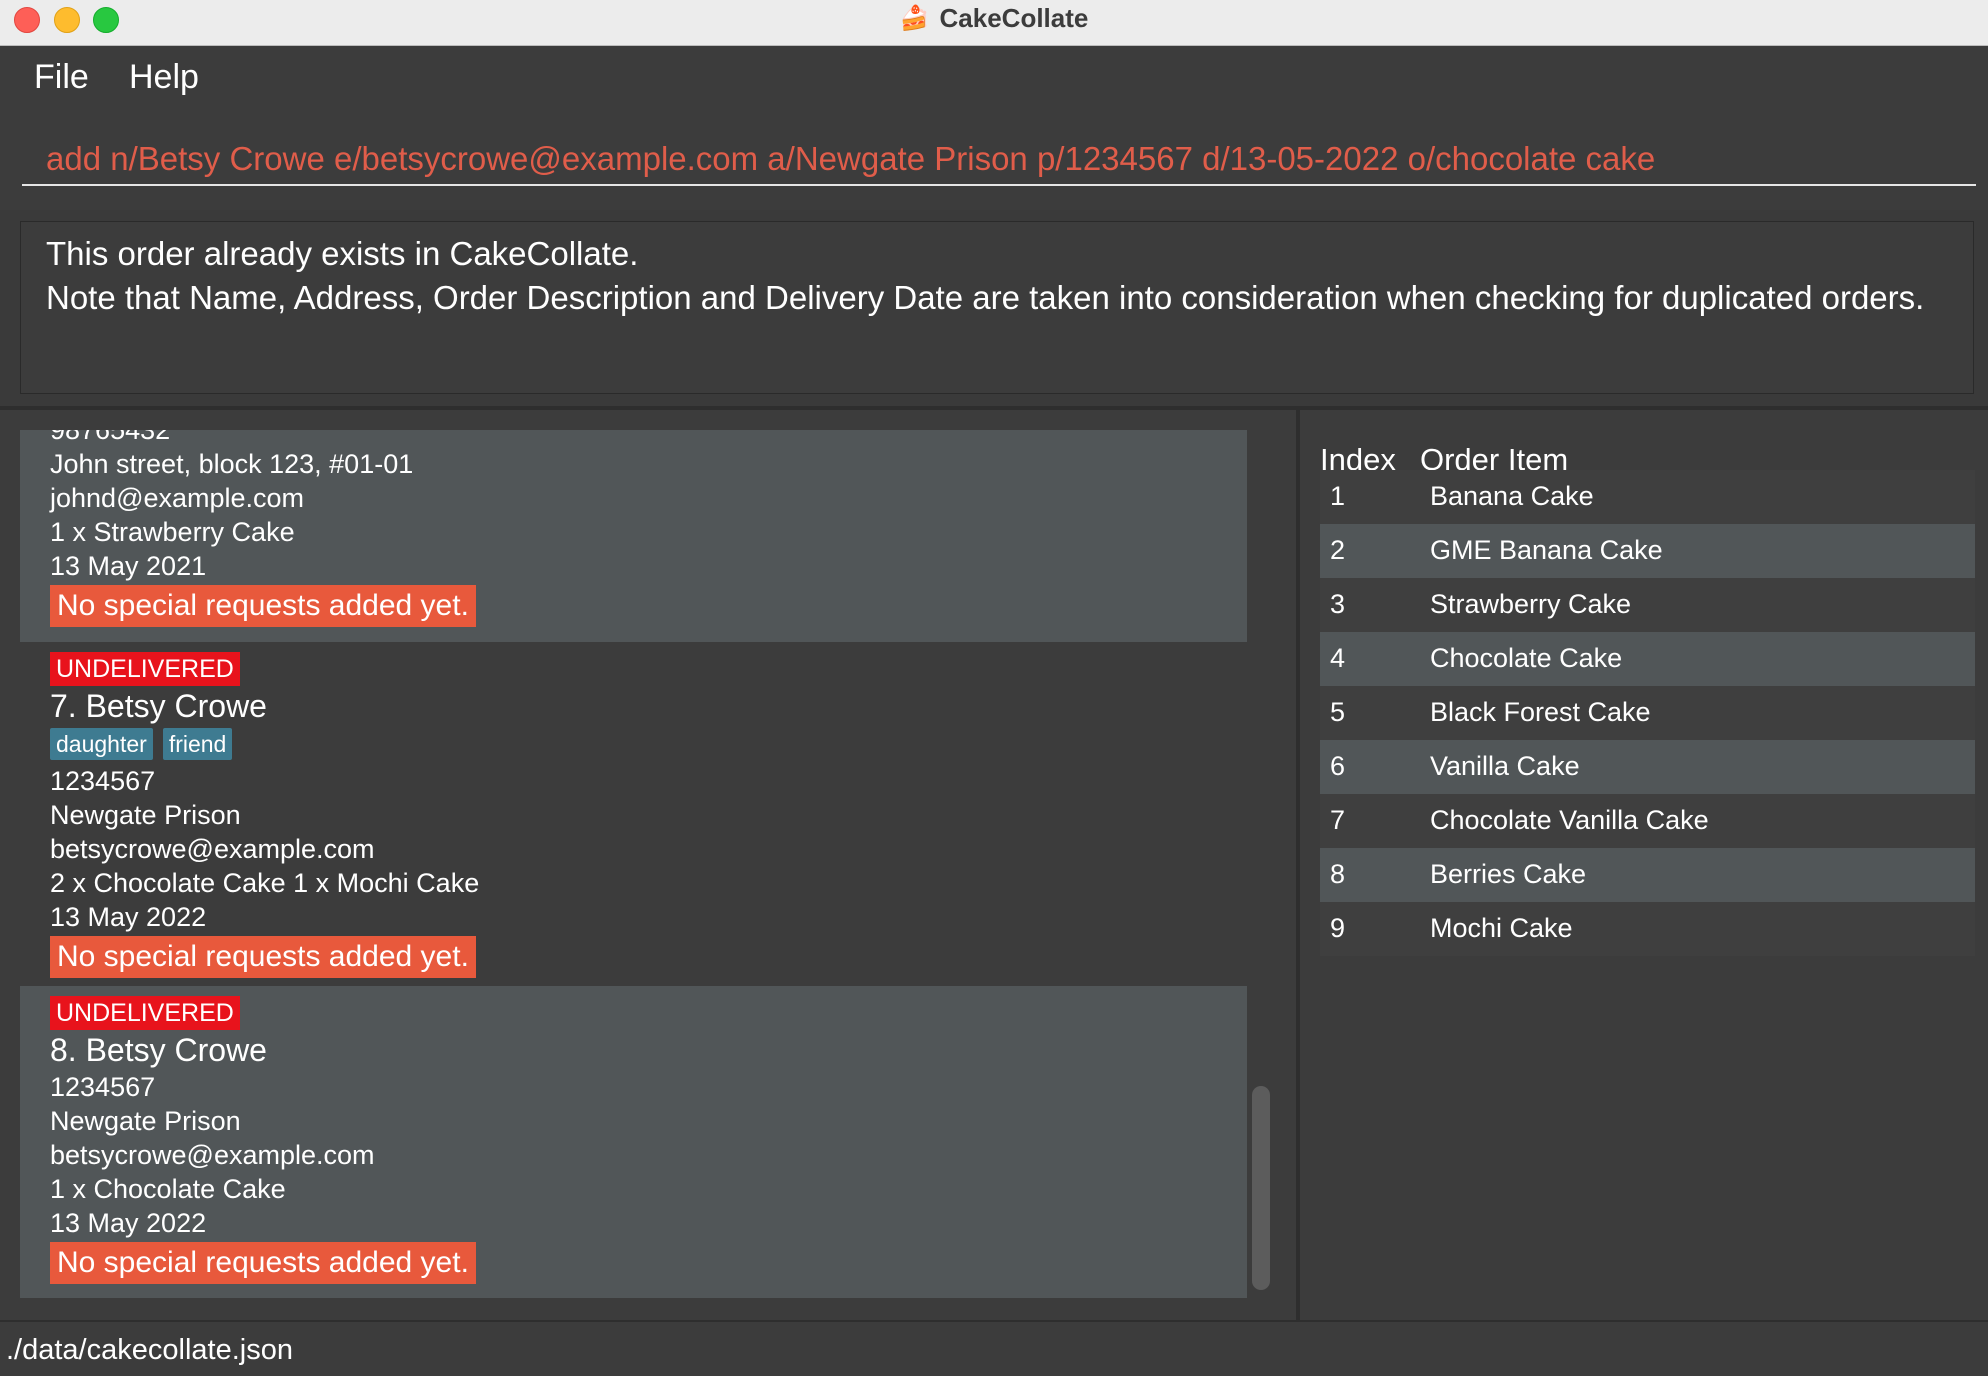 The height and width of the screenshot is (1376, 1988). I want to click on cell-order-item: Berries Cake, so click(1508, 874).